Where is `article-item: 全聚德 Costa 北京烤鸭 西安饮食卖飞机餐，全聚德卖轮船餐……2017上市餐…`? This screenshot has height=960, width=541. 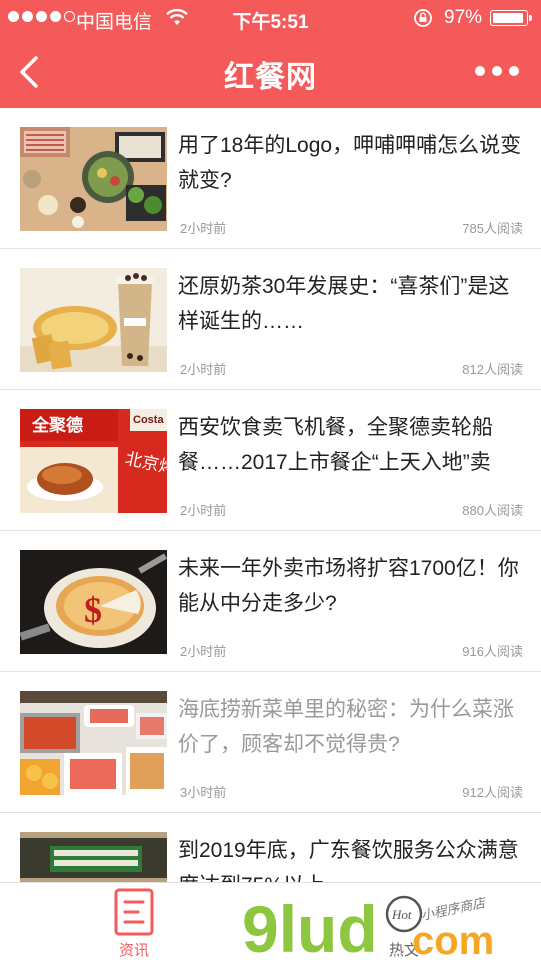
article-item: 全聚德 Costa 北京烤鸭 西安饮食卖飞机餐，全聚德卖轮船餐……2017上市餐… is located at coordinates (270, 460).